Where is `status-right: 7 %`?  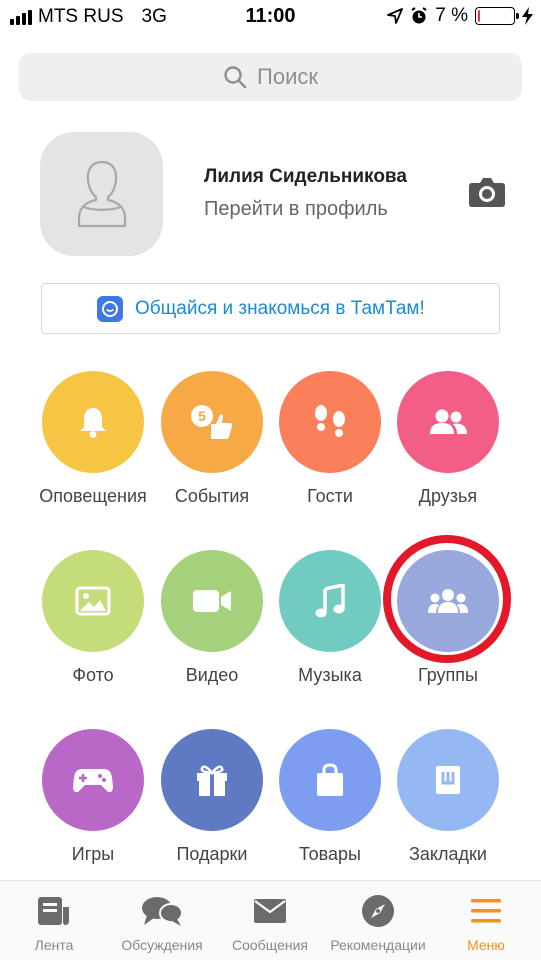
status-right: 7 % is located at coordinates (460, 16).